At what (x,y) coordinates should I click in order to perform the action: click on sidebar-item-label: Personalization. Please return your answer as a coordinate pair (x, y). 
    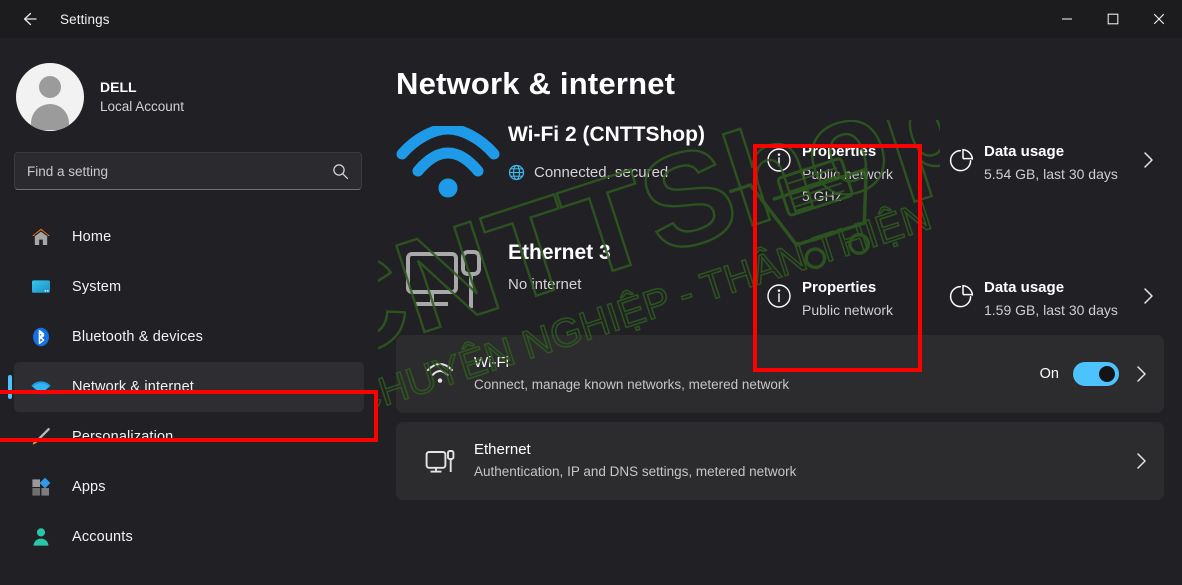
    Looking at the image, I should click on (123, 437).